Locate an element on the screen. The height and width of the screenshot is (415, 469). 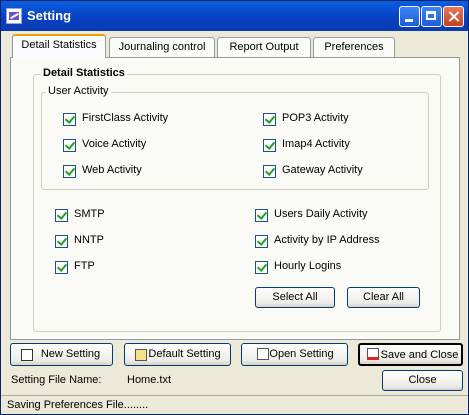
minimize-button is located at coordinates (409, 16).